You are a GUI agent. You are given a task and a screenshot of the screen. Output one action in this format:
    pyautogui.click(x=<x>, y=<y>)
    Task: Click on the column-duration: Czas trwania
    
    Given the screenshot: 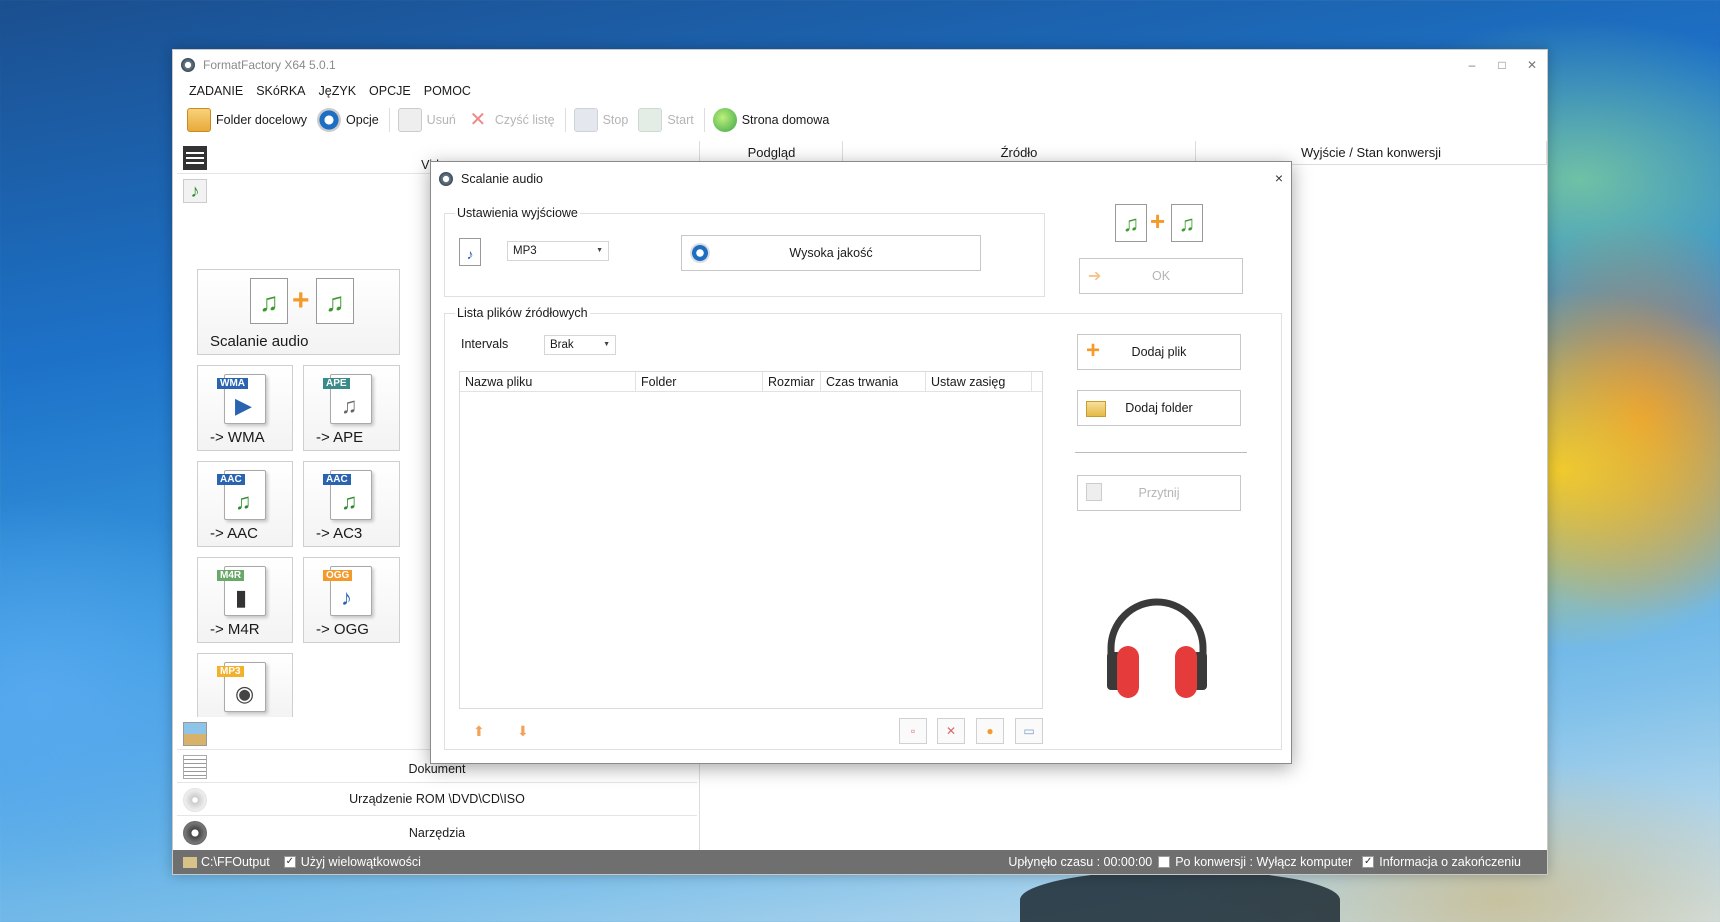 What is the action you would take?
    pyautogui.click(x=873, y=381)
    